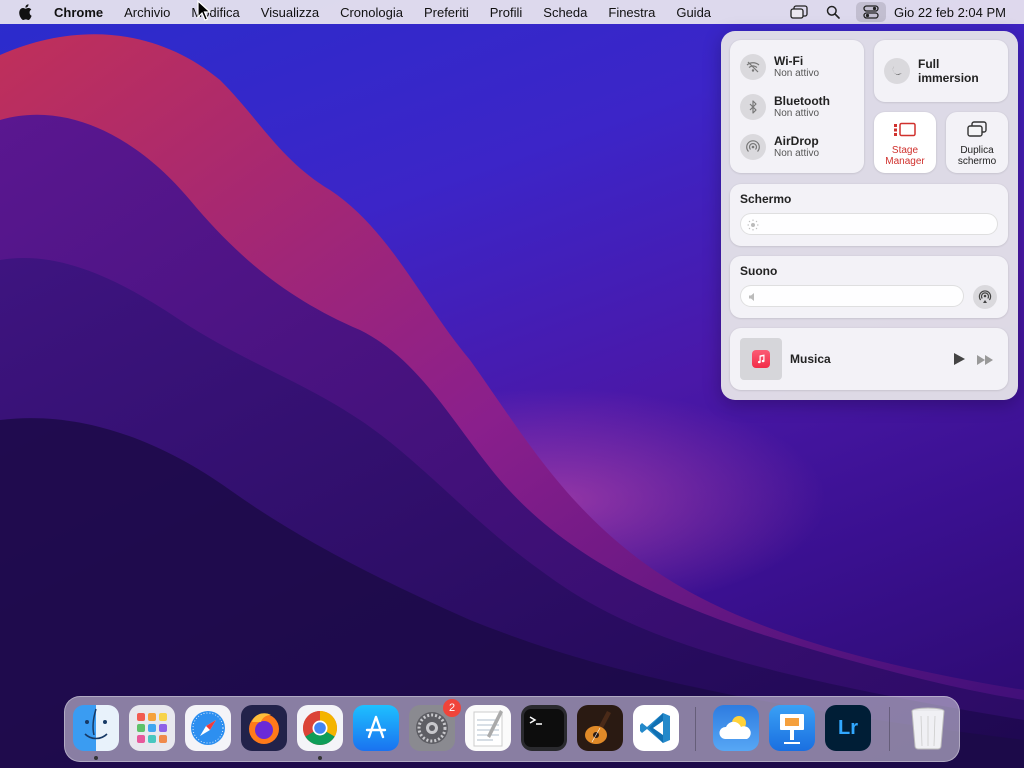 The height and width of the screenshot is (768, 1024). I want to click on focus-label: Full immersion, so click(948, 71).